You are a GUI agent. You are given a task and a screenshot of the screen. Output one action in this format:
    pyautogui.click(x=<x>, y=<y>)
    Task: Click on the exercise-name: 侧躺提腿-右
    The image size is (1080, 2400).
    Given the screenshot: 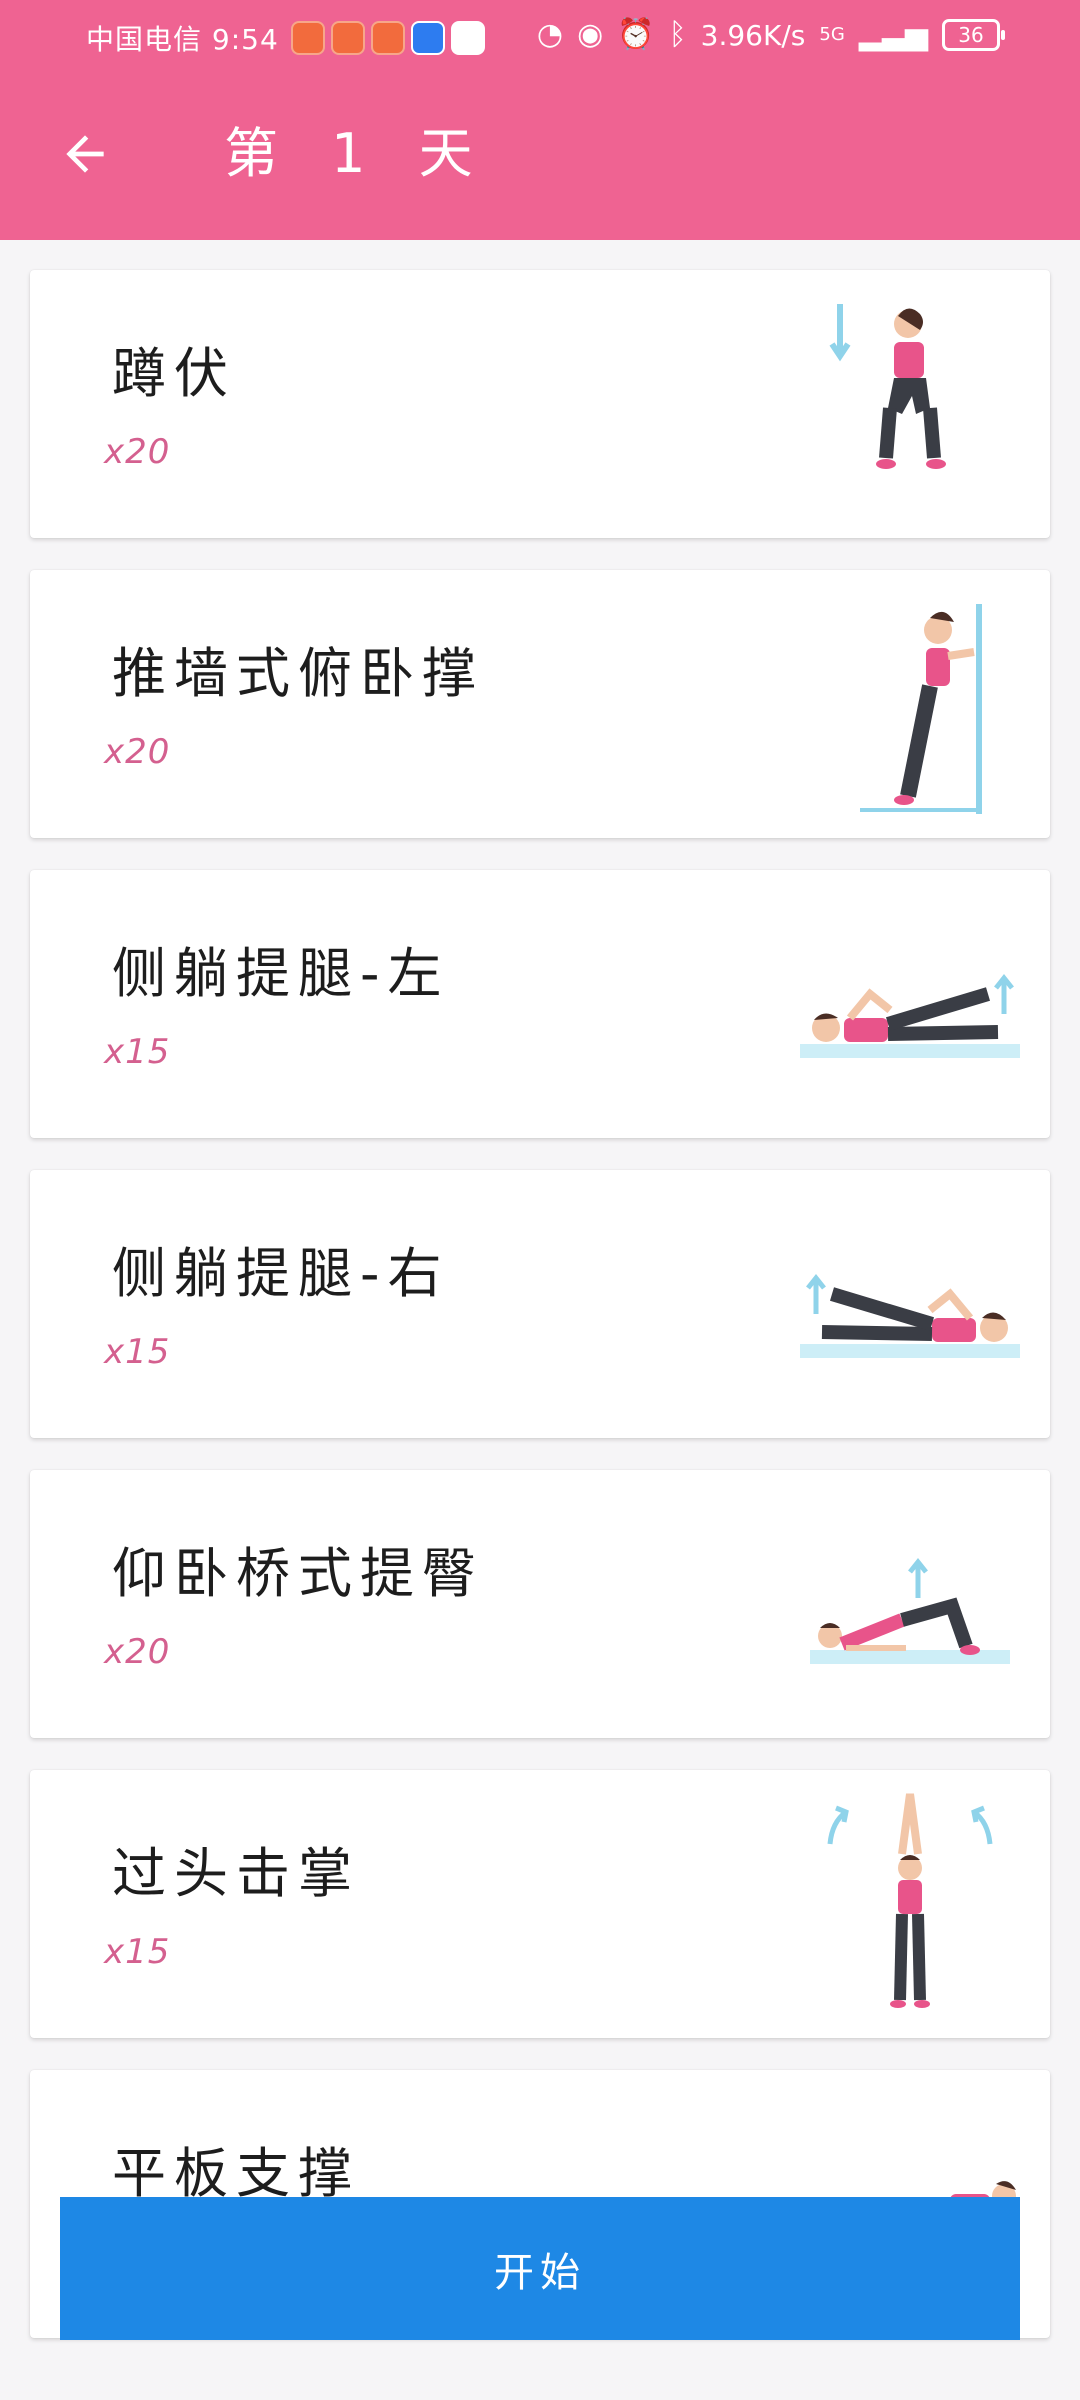 What is the action you would take?
    pyautogui.click(x=281, y=1273)
    